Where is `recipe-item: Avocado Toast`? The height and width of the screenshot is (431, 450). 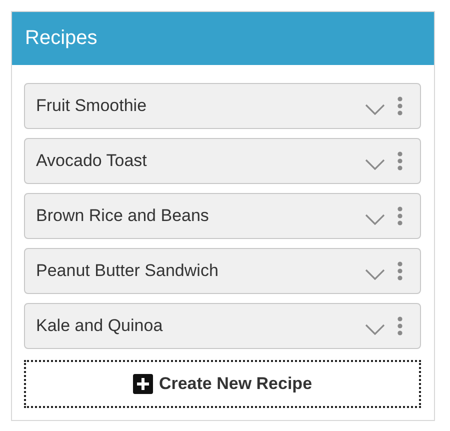
recipe-item: Avocado Toast is located at coordinates (222, 161).